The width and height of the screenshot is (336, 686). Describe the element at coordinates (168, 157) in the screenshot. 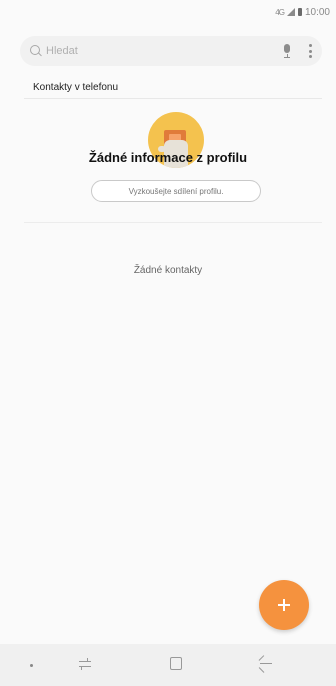

I see `profile-title: Žádné informace z profilu` at that location.